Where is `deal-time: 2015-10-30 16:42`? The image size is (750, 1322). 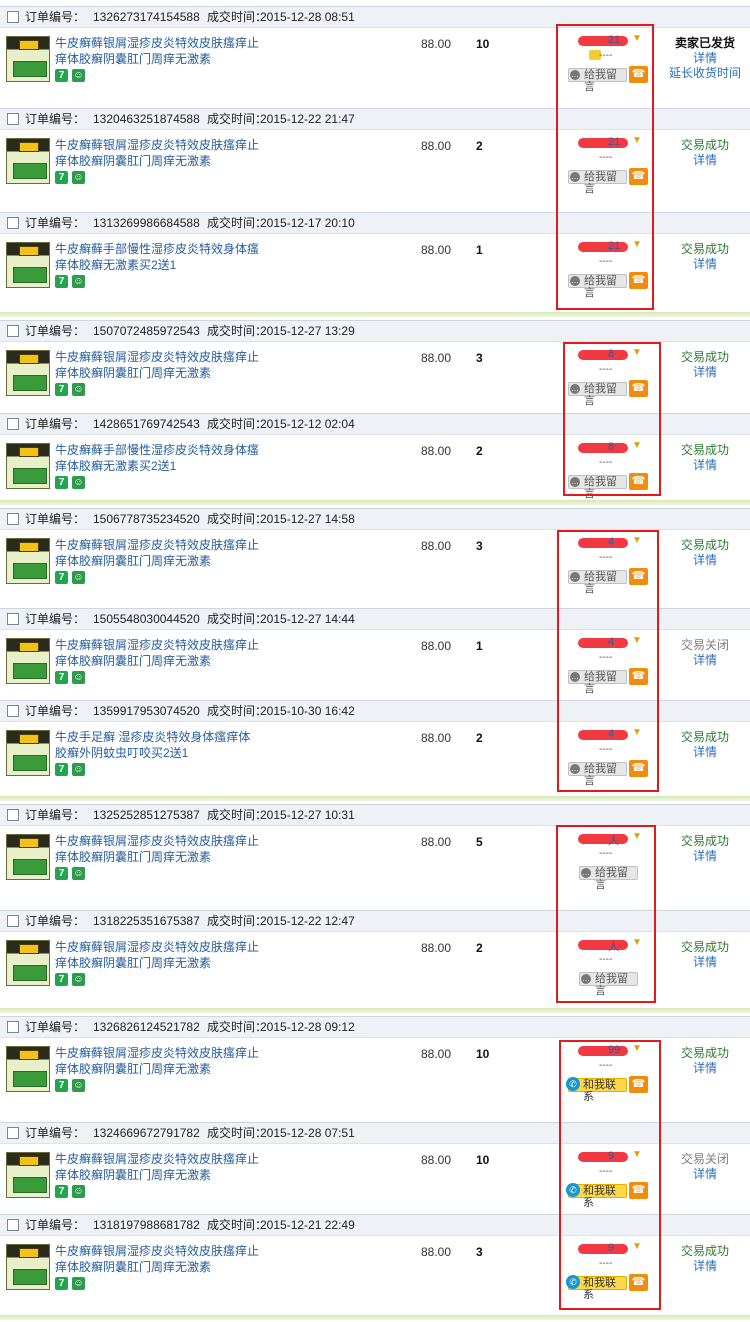 deal-time: 2015-10-30 16:42 is located at coordinates (307, 711).